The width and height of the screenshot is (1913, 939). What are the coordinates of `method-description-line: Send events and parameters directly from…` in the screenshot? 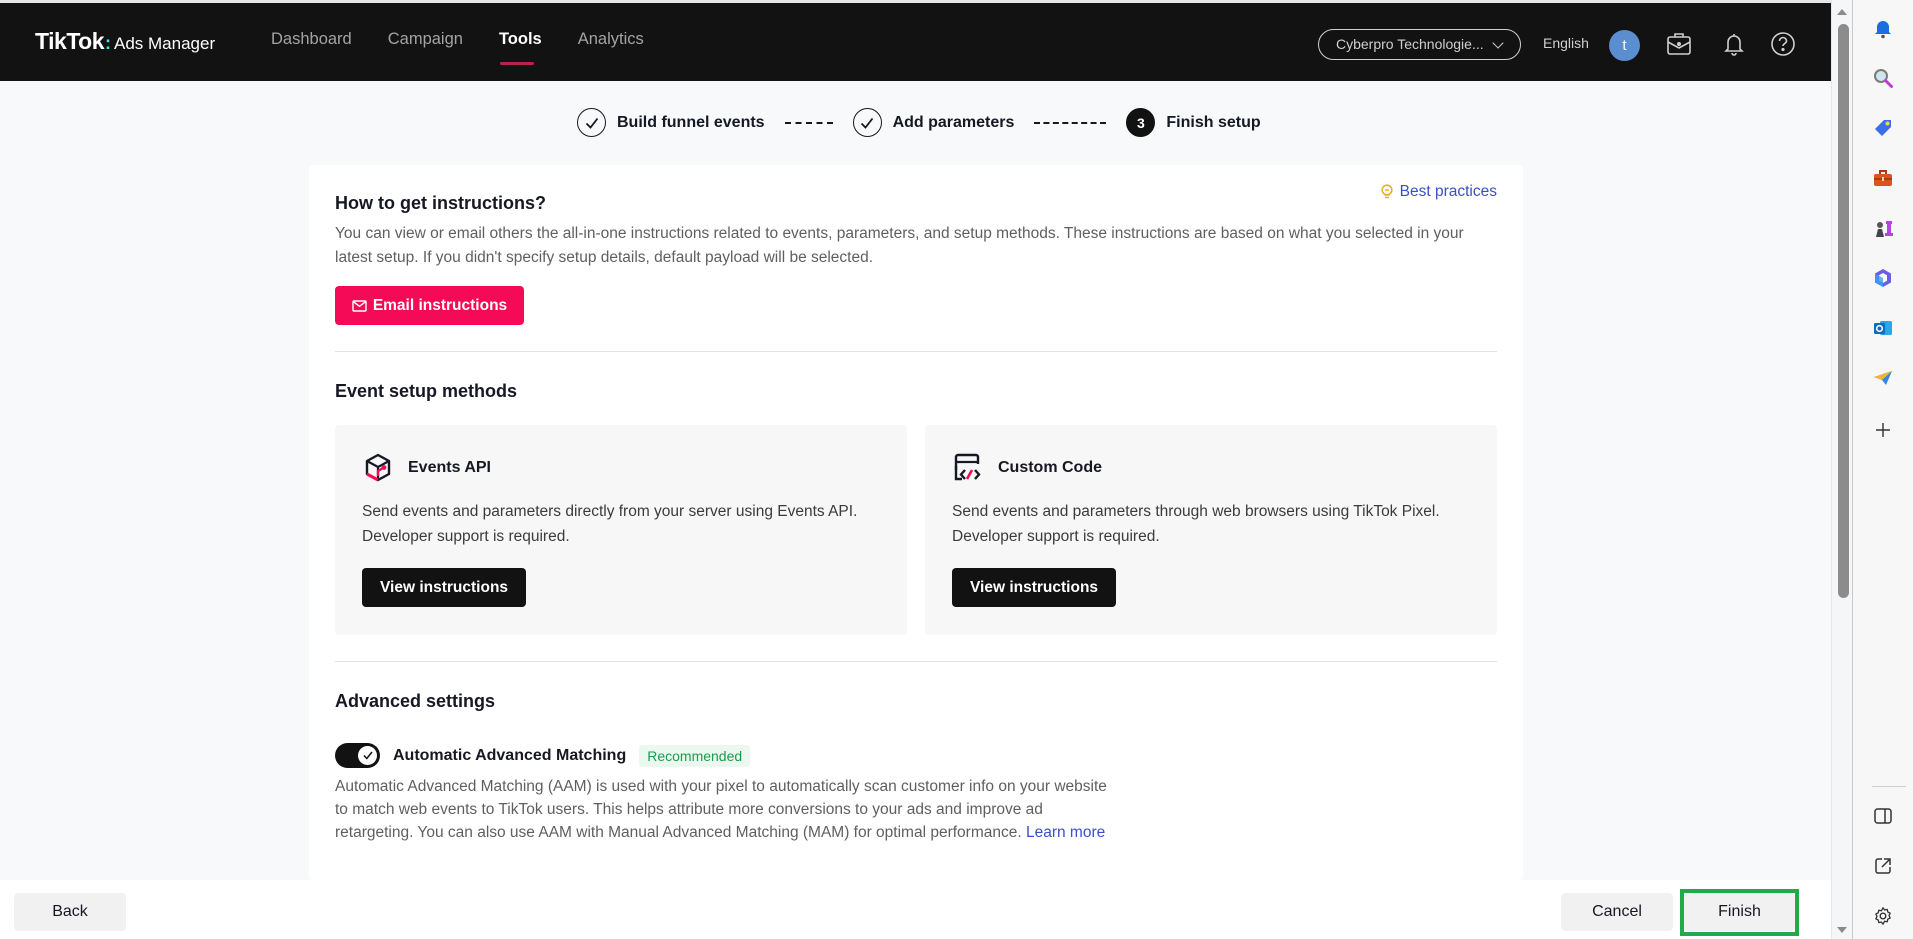 It's located at (610, 511).